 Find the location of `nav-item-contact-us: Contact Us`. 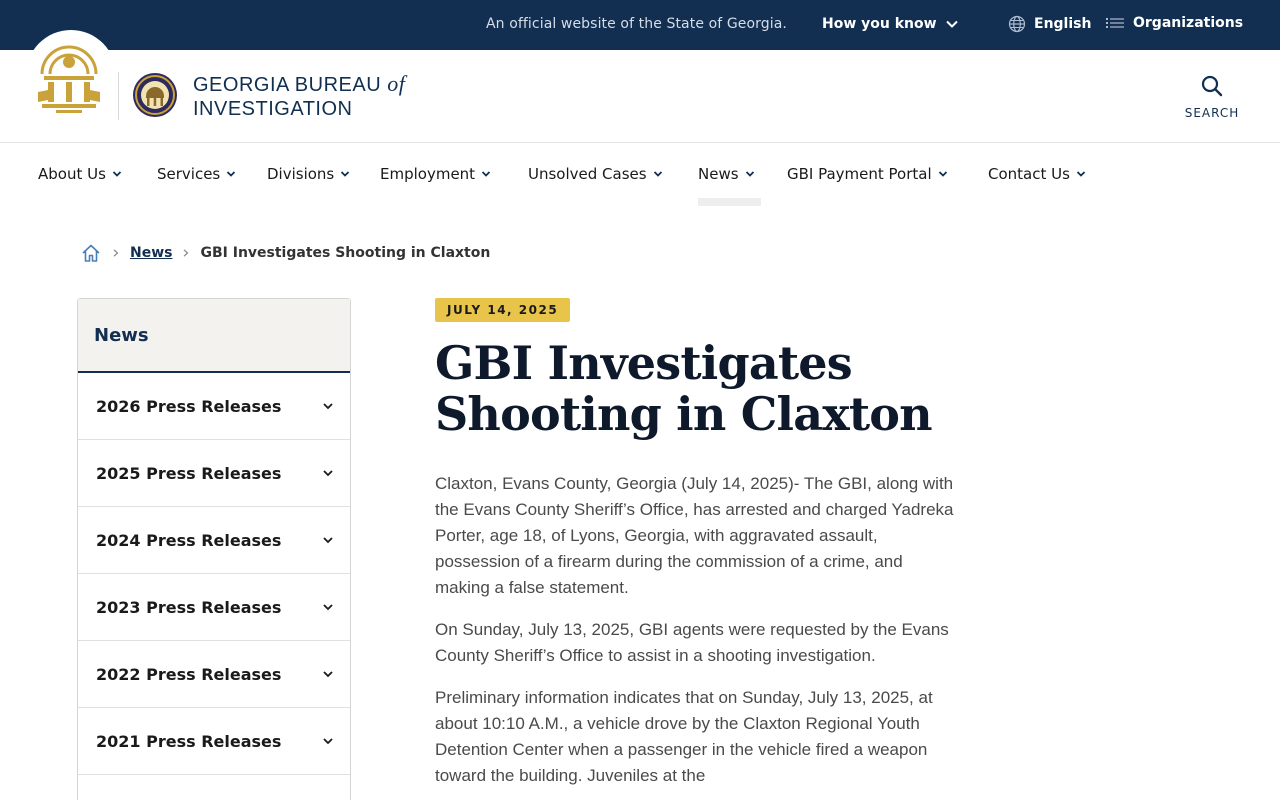

nav-item-contact-us: Contact Us is located at coordinates (1037, 174).